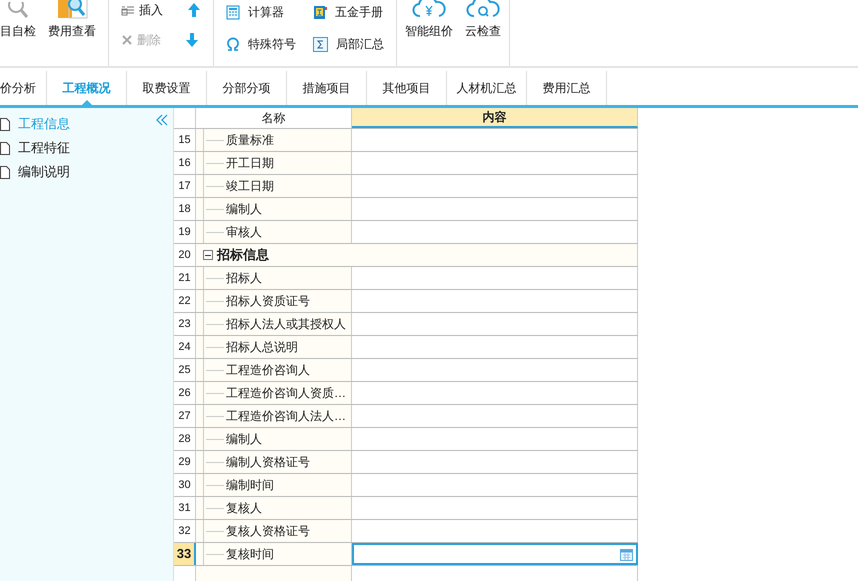 The image size is (858, 581). What do you see at coordinates (244, 278) in the screenshot?
I see `table-cell-text: 招标人` at bounding box center [244, 278].